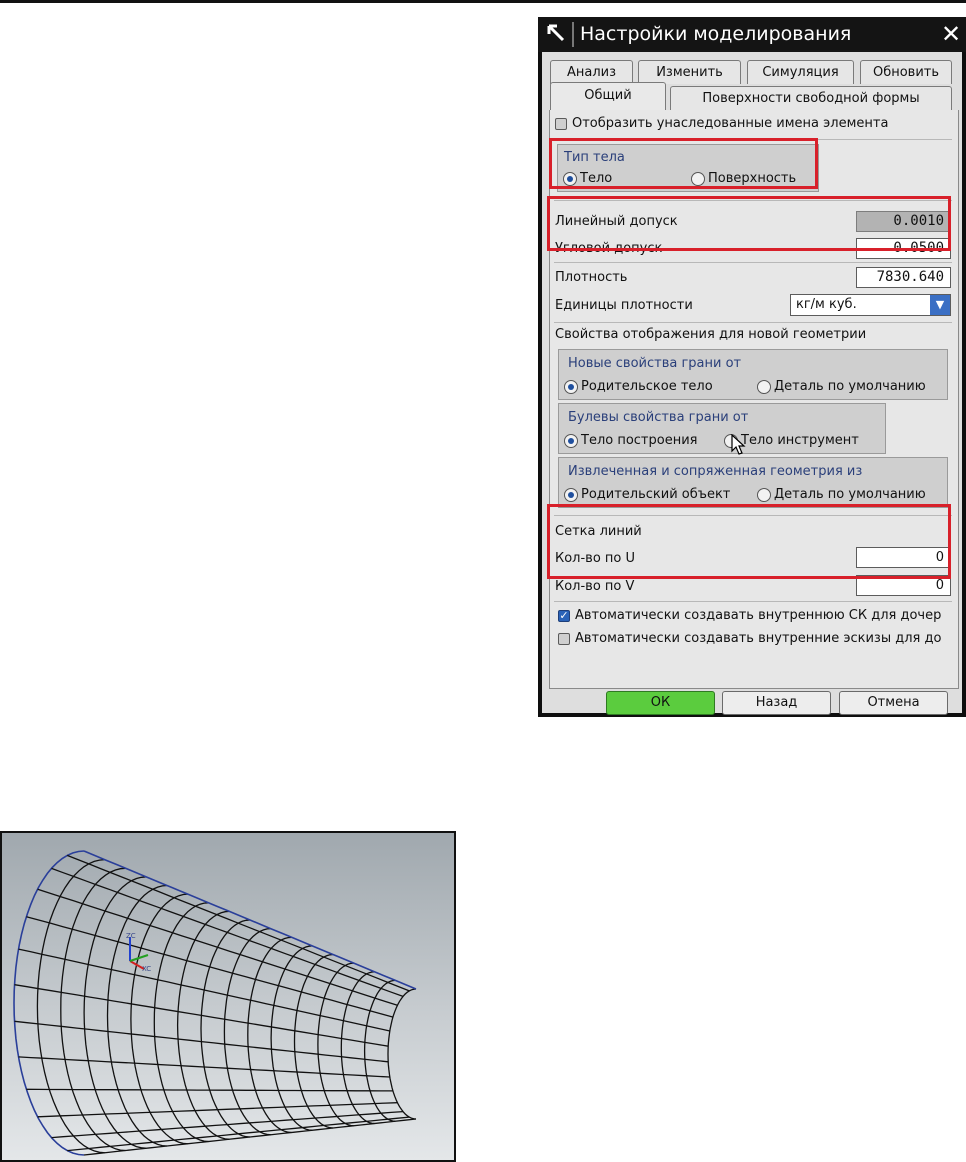  Describe the element at coordinates (870, 305) in the screenshot. I see `density-units-select: кг/м куб. ▼` at that location.